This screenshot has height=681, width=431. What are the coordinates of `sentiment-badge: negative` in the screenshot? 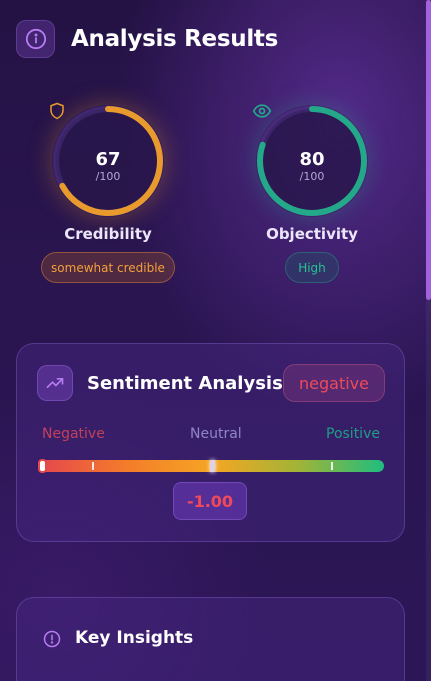 It's located at (334, 383).